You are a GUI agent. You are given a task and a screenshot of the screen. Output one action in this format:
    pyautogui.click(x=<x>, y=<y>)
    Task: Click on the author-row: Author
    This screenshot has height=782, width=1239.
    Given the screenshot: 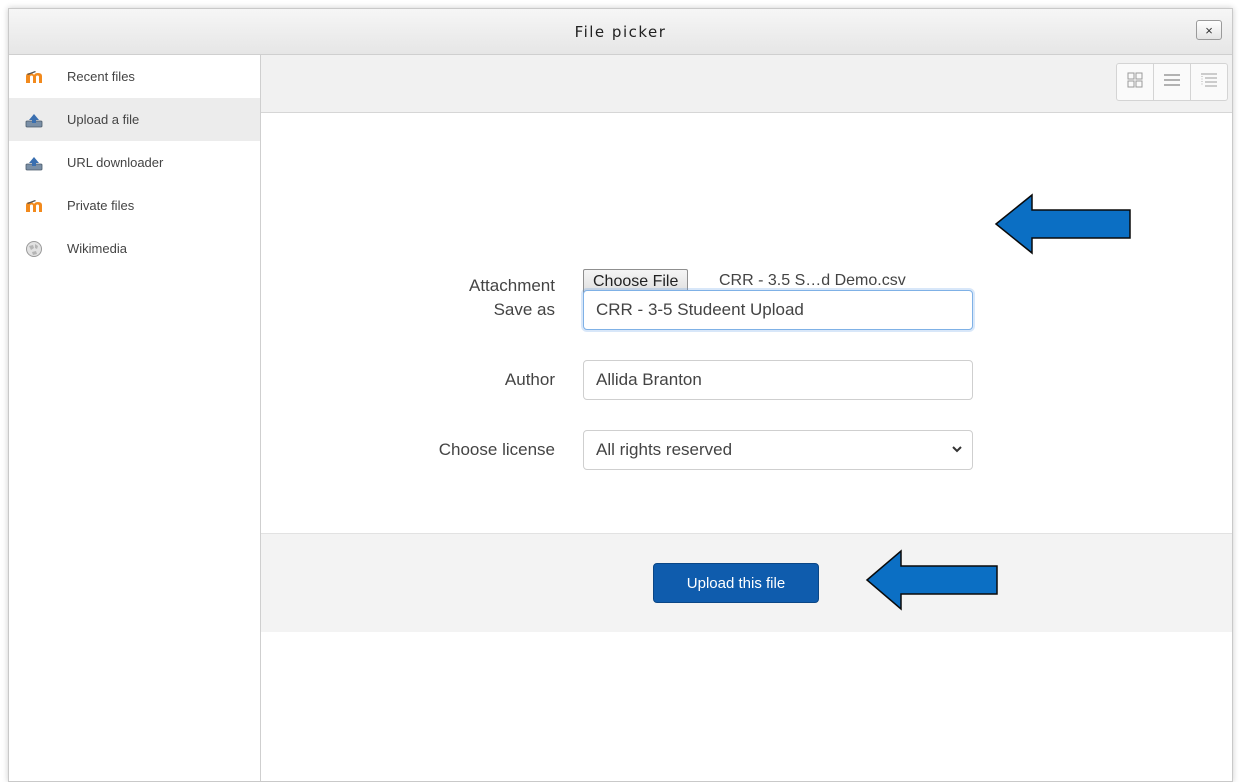 What is the action you would take?
    pyautogui.click(x=746, y=380)
    